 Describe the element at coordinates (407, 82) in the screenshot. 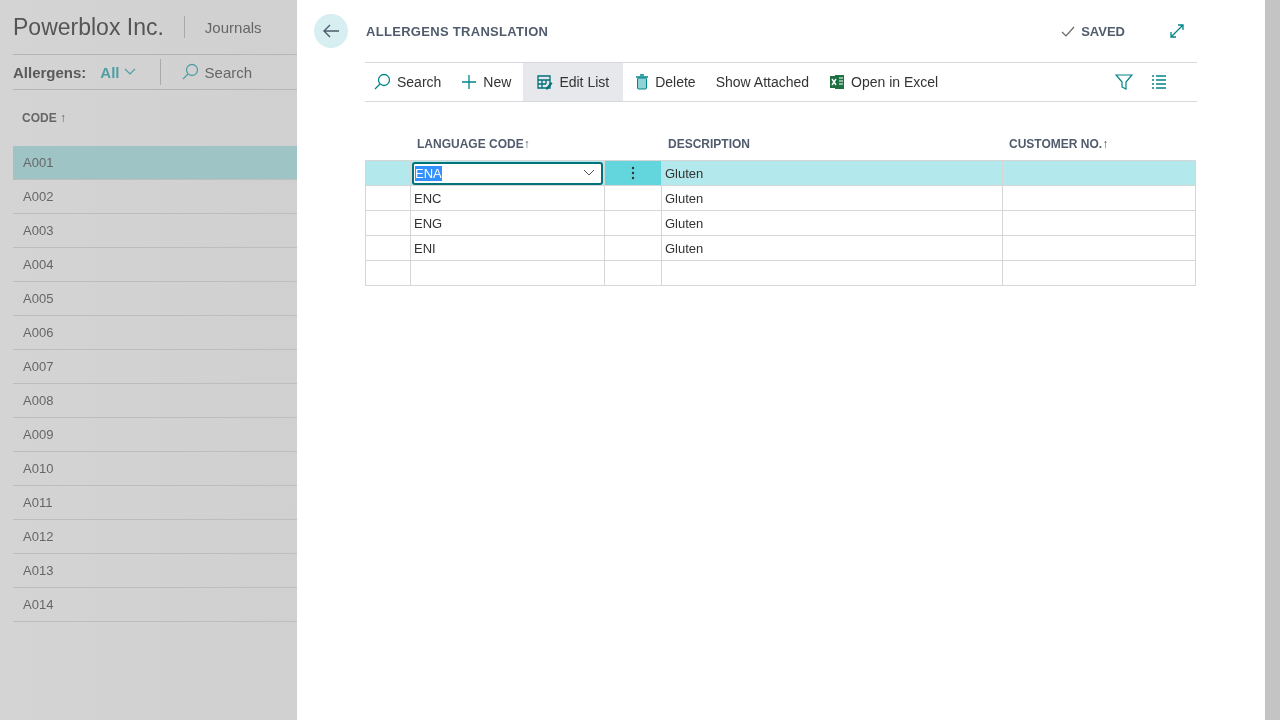

I see `toolbar-button: Search` at that location.